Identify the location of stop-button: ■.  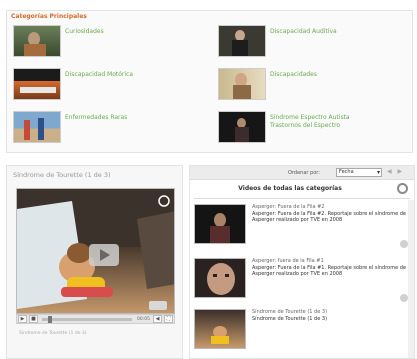
(33, 319).